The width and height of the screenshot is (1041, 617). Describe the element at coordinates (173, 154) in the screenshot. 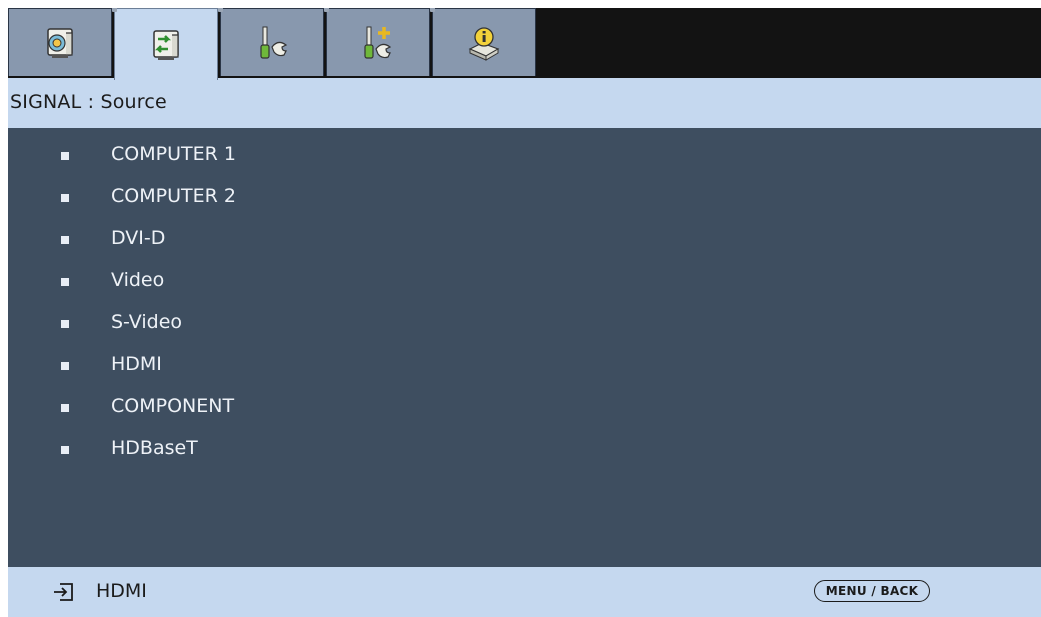

I see `source-label: COMPUTER 1` at that location.